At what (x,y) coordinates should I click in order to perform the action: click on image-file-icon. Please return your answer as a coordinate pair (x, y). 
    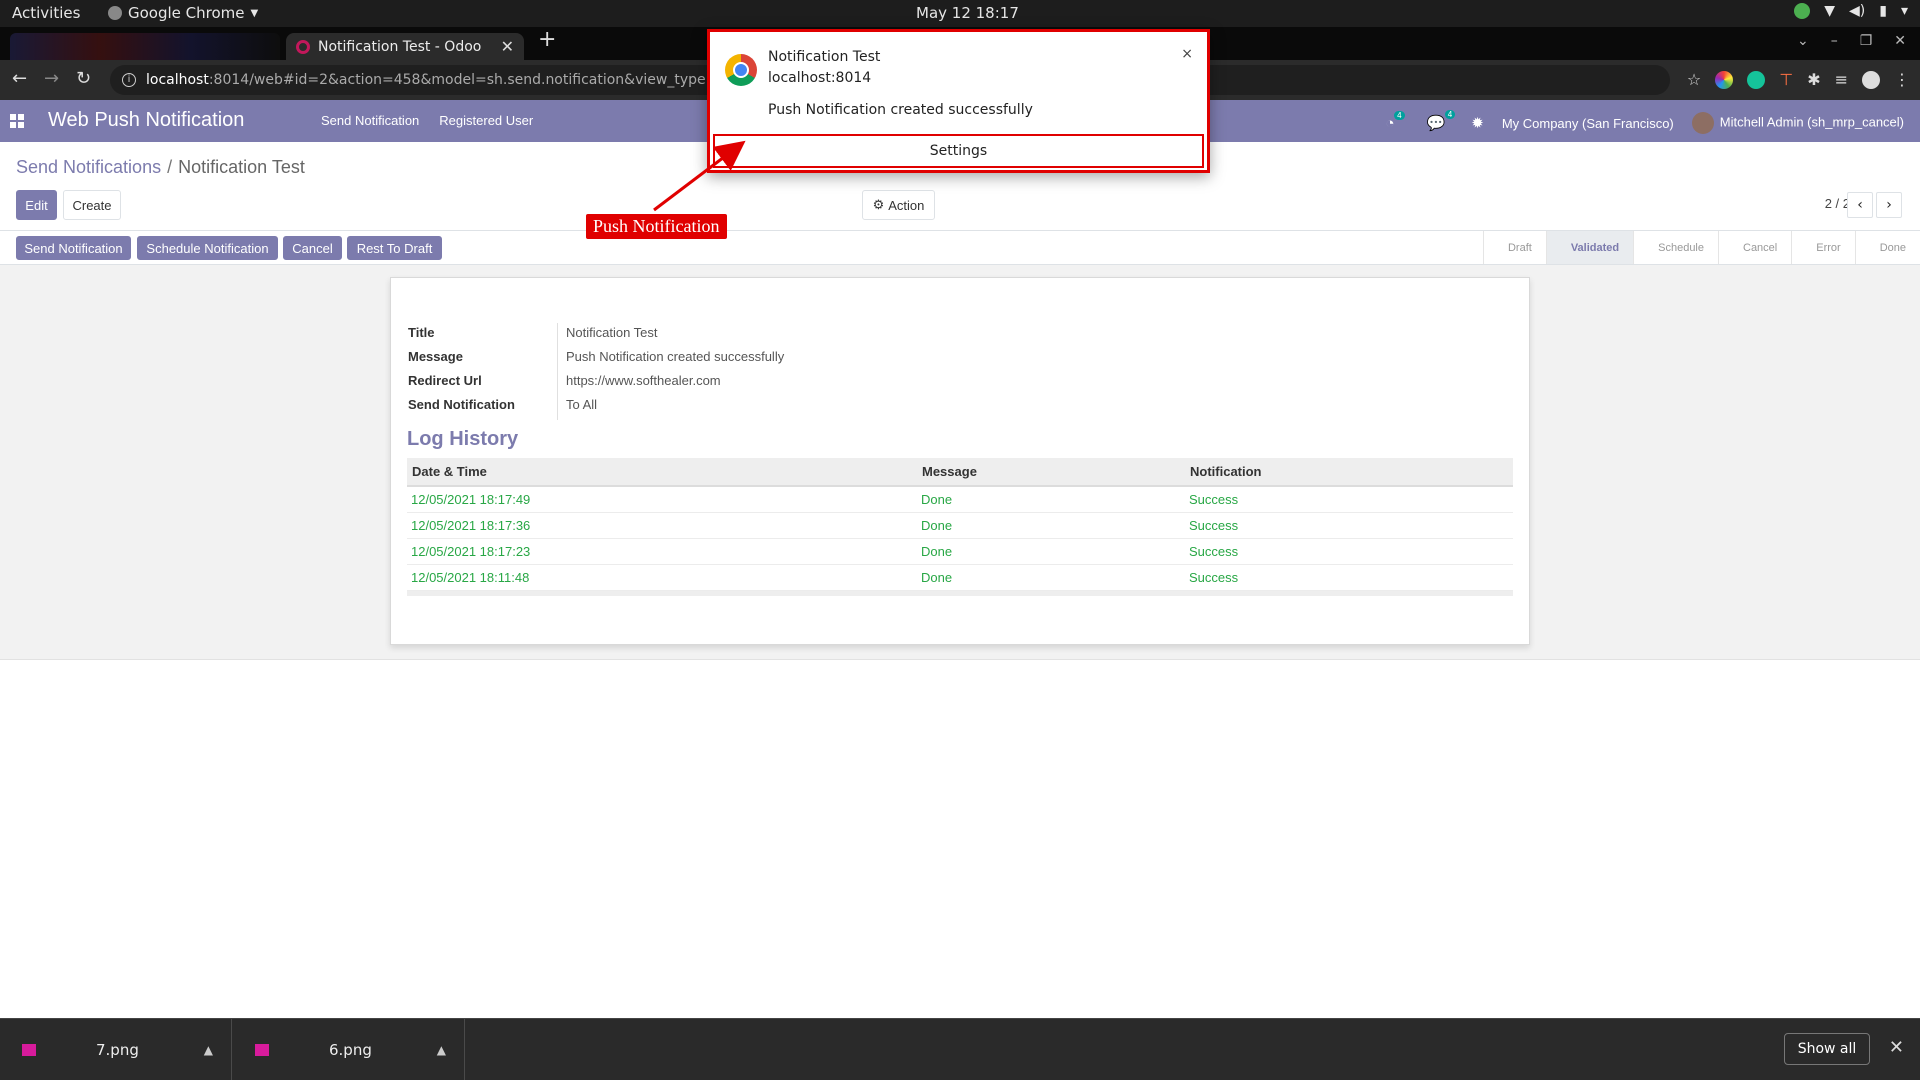
    Looking at the image, I should click on (29, 1050).